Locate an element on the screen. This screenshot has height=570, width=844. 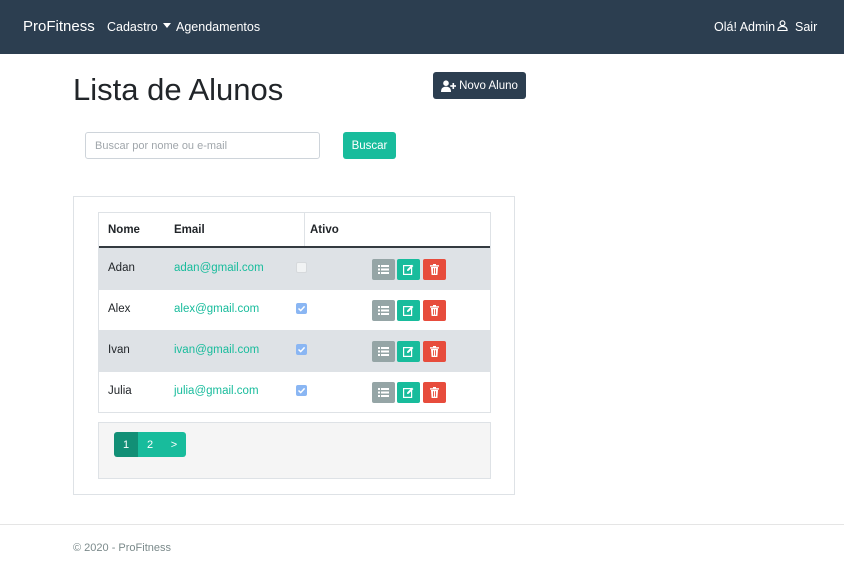
page-title: Lista de Alunos is located at coordinates (178, 89).